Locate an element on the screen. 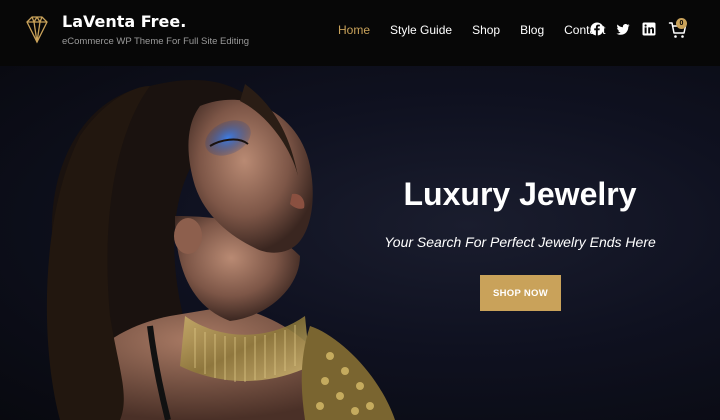 This screenshot has height=420, width=720. nav-item-shop: Shop is located at coordinates (486, 30).